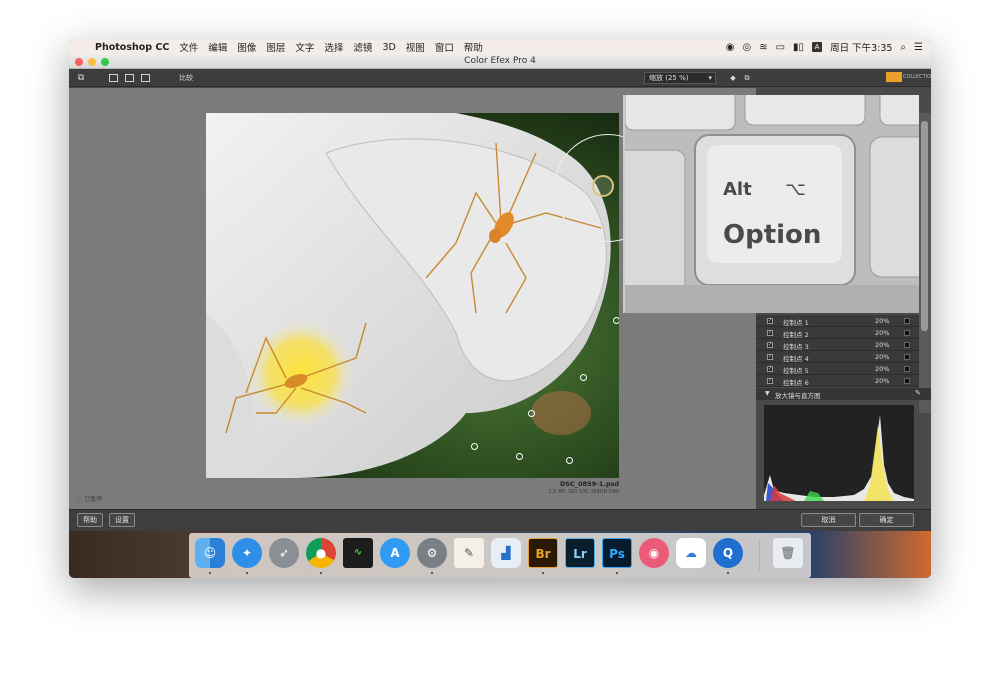 The height and width of the screenshot is (677, 1000). What do you see at coordinates (145, 78) in the screenshot?
I see `side-by-side-view-icon` at bounding box center [145, 78].